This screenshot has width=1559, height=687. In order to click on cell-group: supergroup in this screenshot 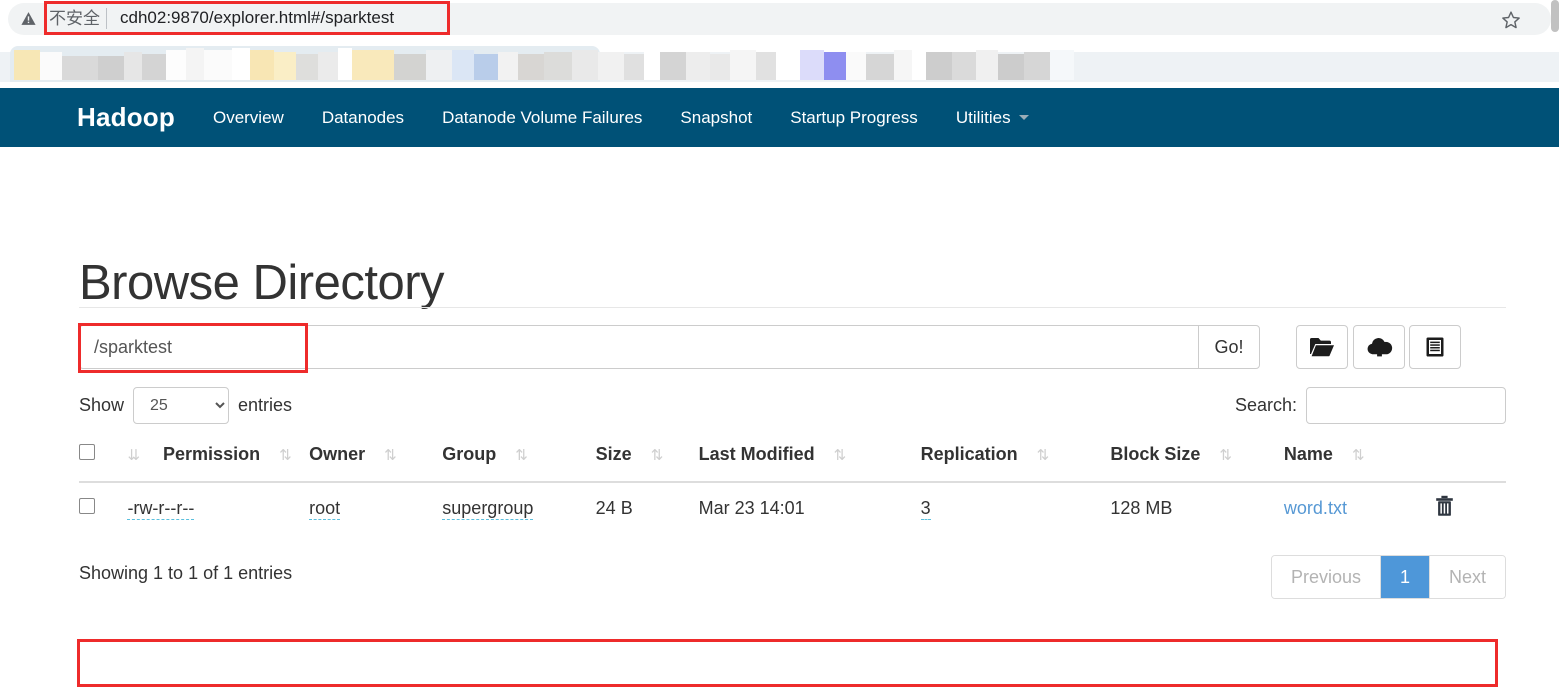, I will do `click(518, 508)`.